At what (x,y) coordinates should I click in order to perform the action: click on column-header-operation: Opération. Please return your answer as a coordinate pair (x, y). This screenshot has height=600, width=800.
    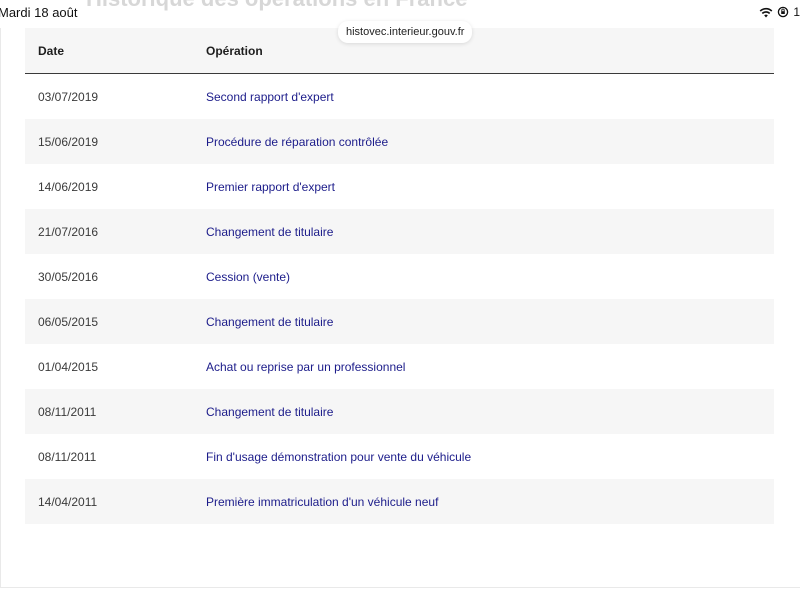
    Looking at the image, I should click on (490, 51).